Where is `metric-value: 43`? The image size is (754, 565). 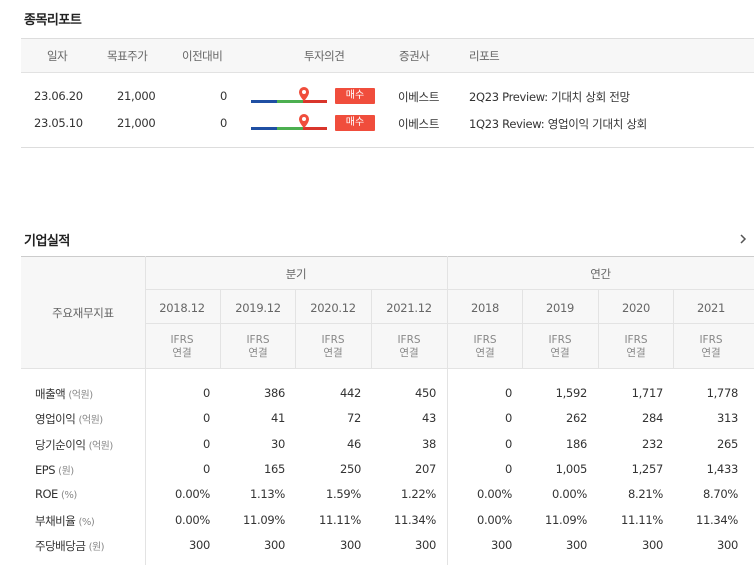
metric-value: 43 is located at coordinates (428, 418).